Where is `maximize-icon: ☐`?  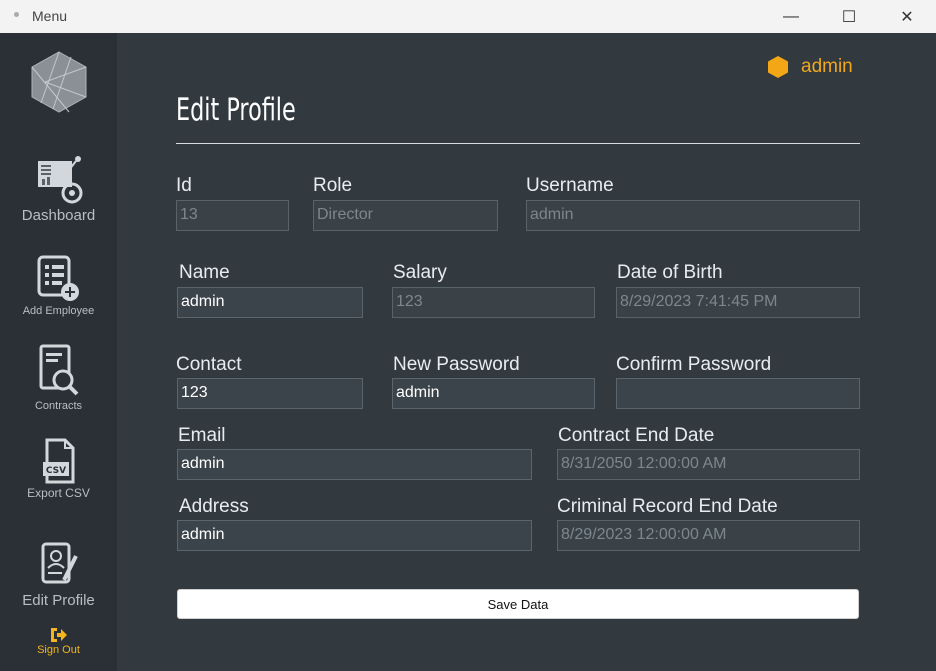 maximize-icon: ☐ is located at coordinates (849, 17).